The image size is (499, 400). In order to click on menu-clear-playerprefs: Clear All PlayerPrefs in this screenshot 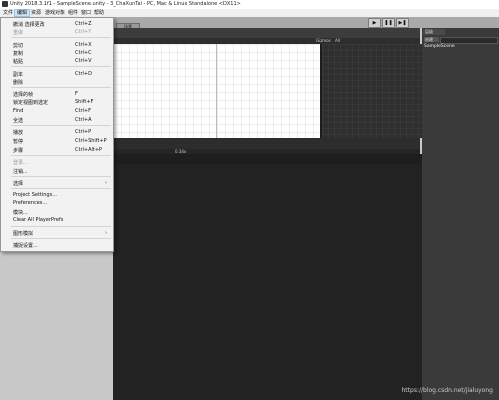, I will do `click(38, 220)`.